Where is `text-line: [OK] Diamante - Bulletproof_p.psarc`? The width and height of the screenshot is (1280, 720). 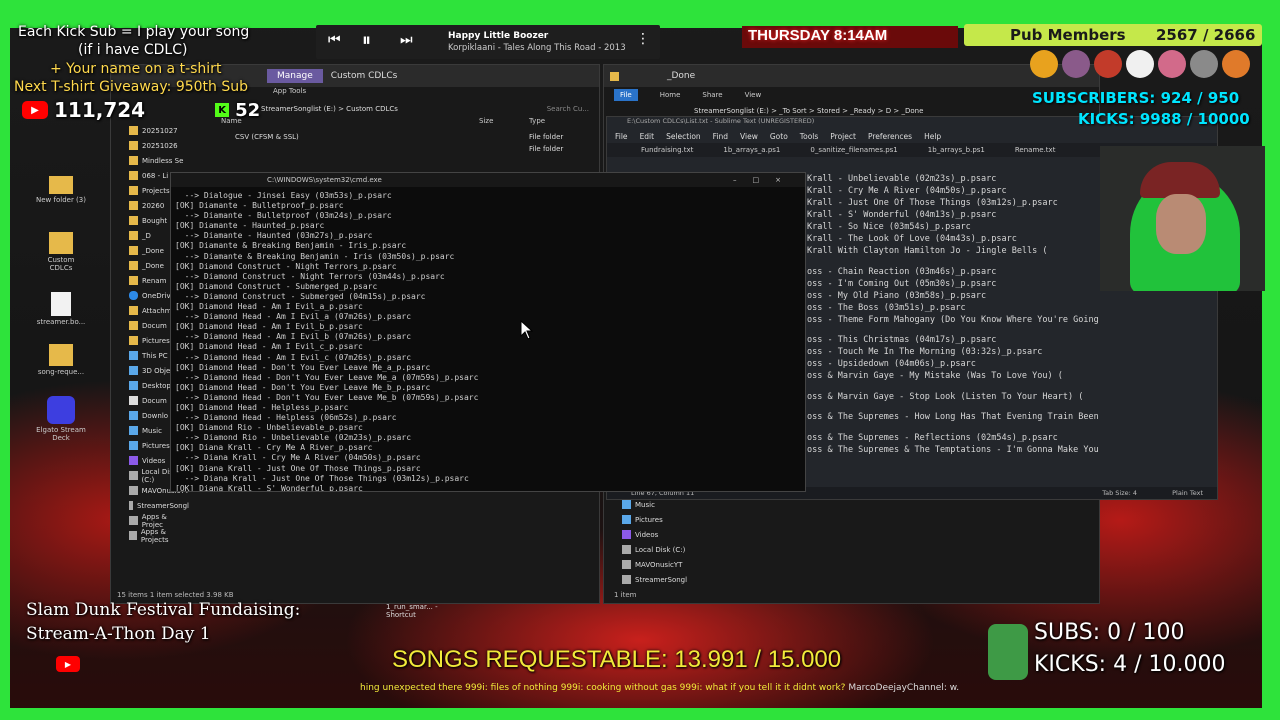 text-line: [OK] Diamante - Bulletproof_p.psarc is located at coordinates (259, 206).